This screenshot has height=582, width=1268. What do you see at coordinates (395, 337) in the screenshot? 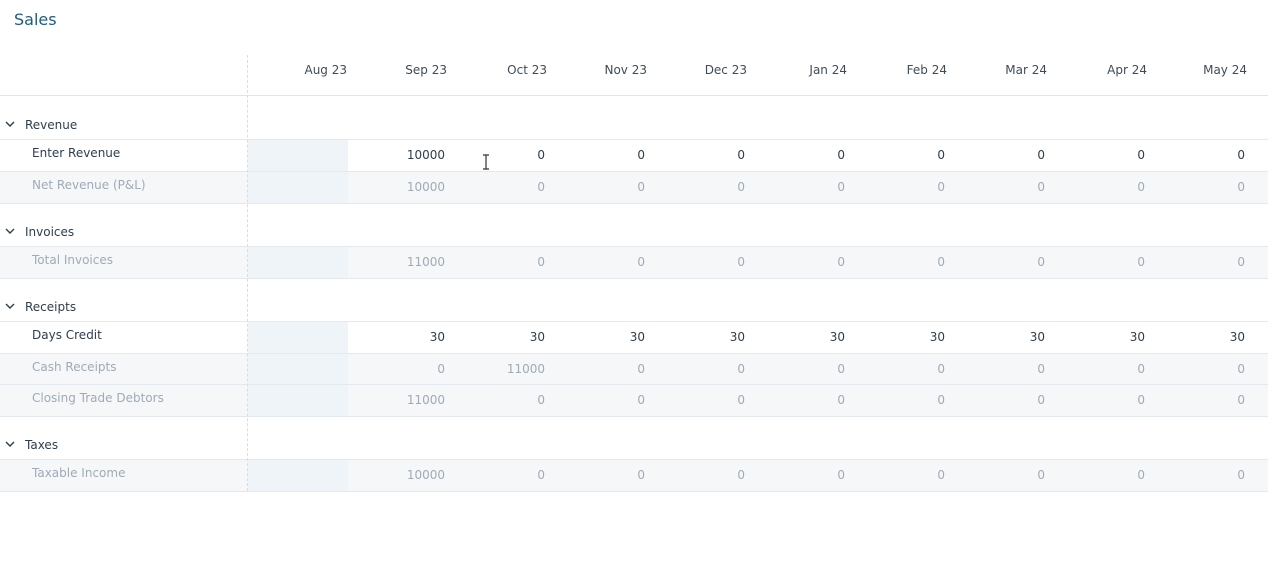
I see `cell-sep-23: 30` at bounding box center [395, 337].